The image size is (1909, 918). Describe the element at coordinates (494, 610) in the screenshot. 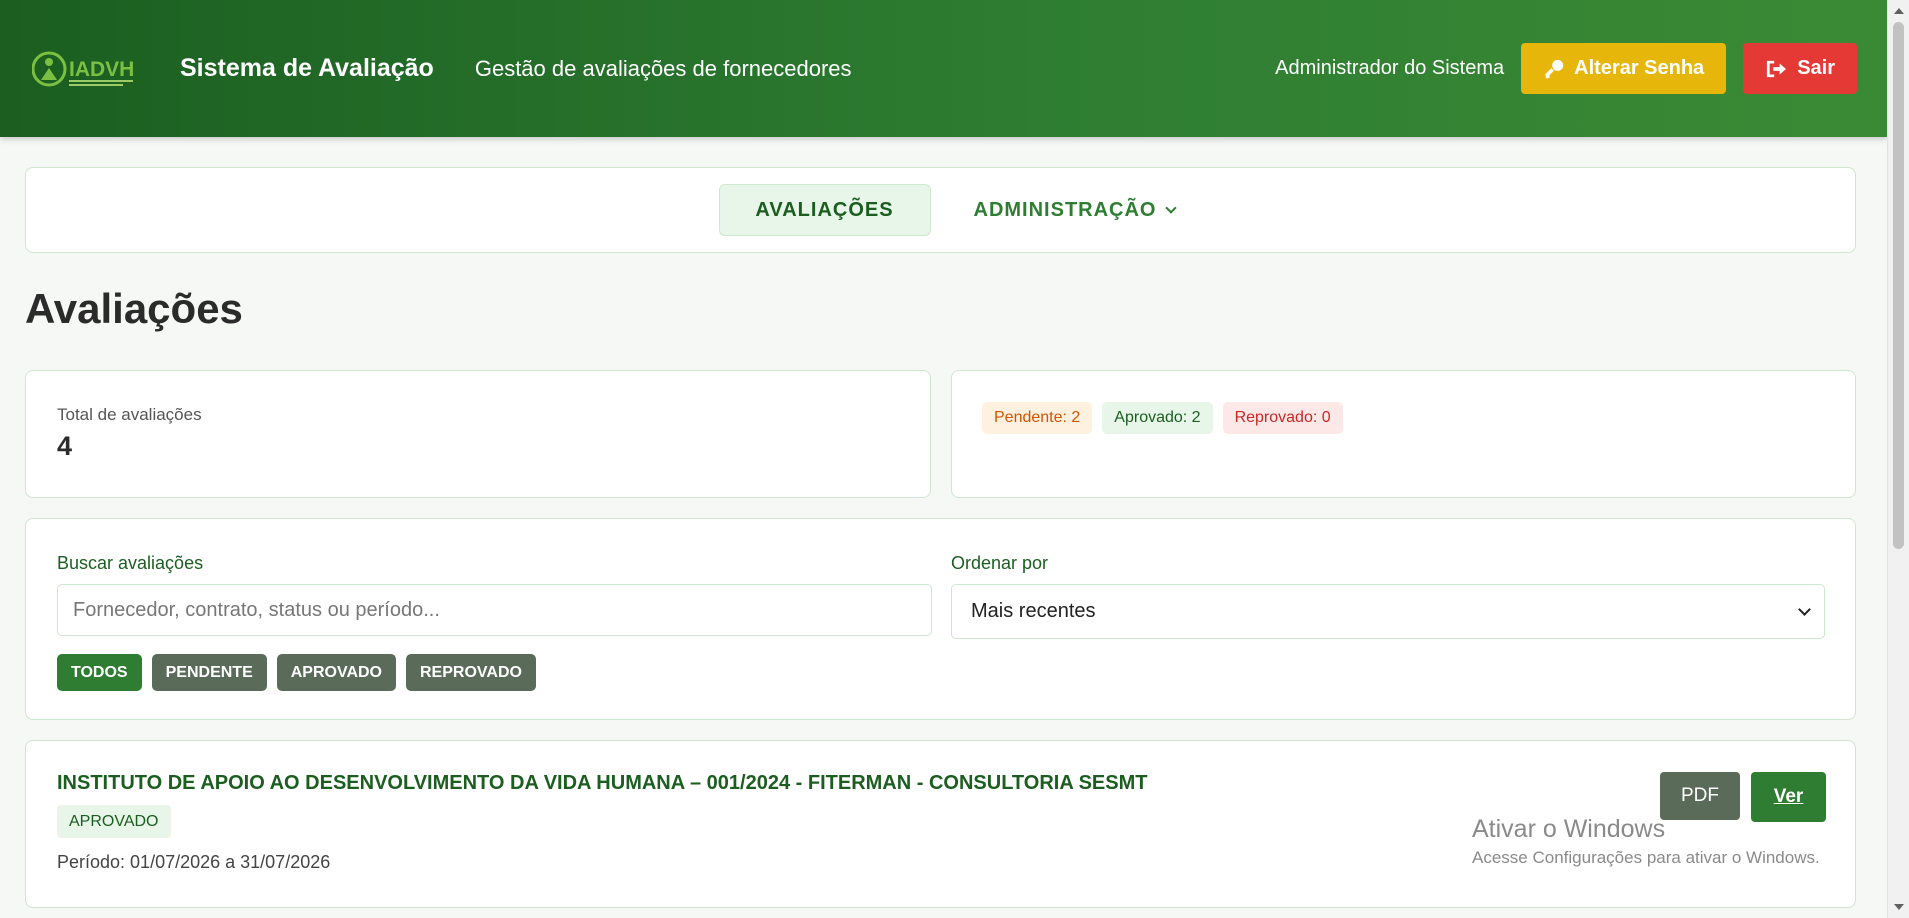

I see `search-input` at that location.